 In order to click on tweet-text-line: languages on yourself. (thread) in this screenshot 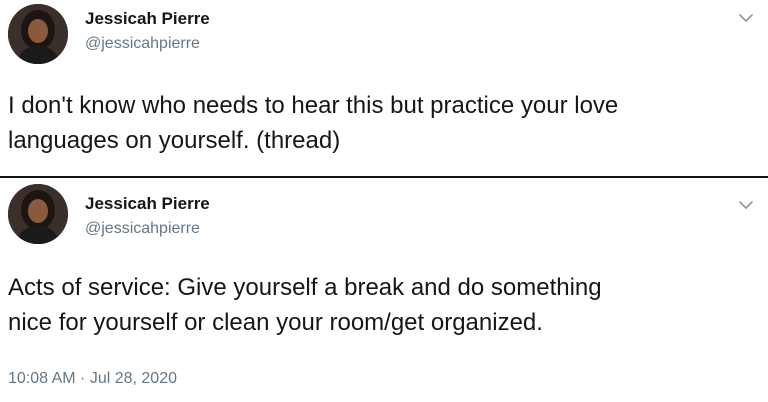, I will do `click(174, 140)`.